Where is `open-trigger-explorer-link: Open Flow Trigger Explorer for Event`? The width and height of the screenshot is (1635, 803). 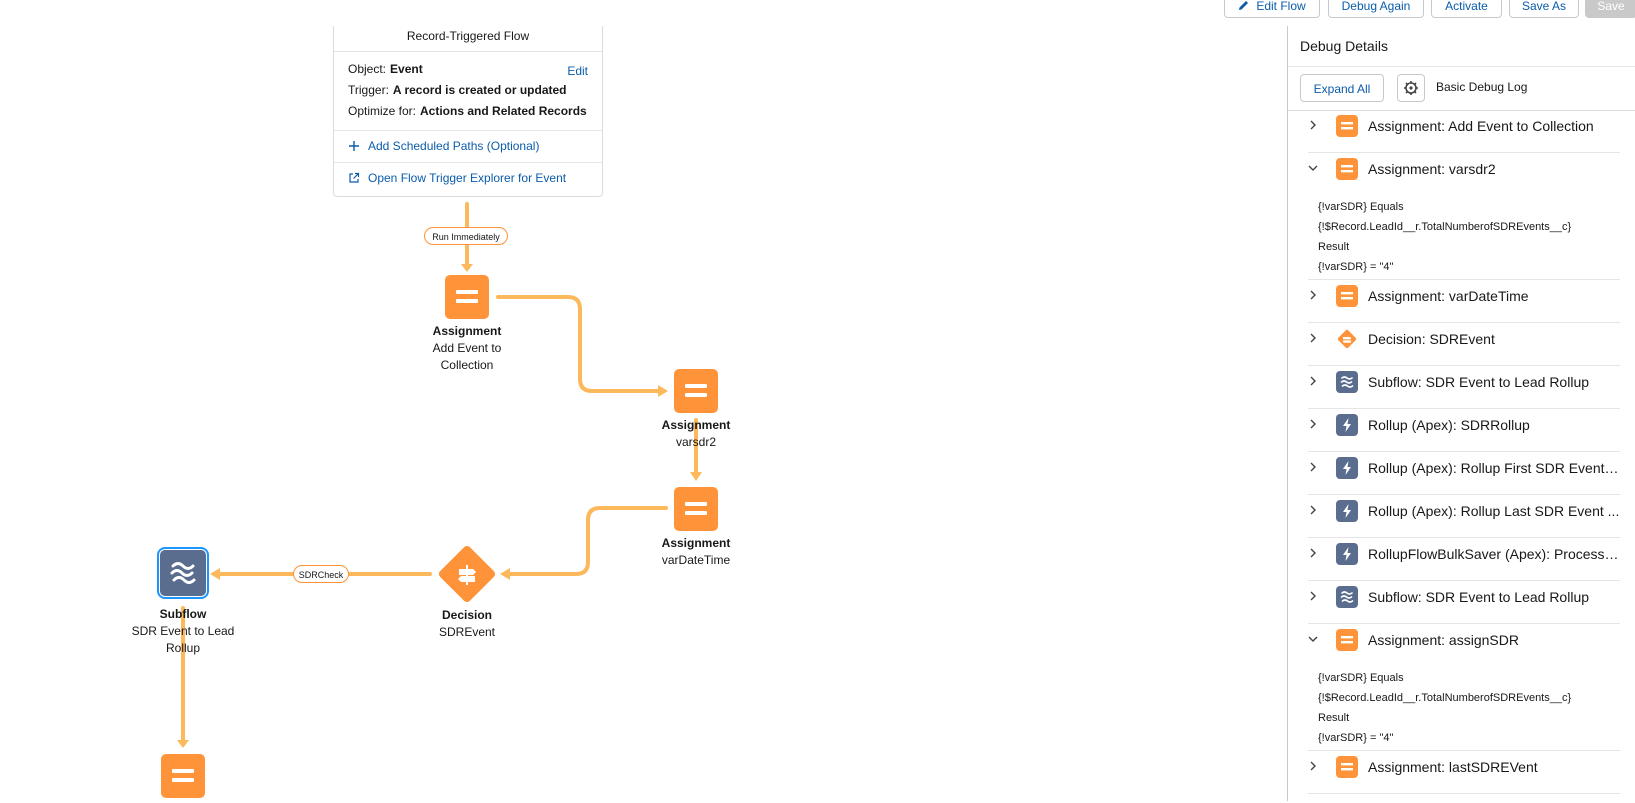 open-trigger-explorer-link: Open Flow Trigger Explorer for Event is located at coordinates (457, 178).